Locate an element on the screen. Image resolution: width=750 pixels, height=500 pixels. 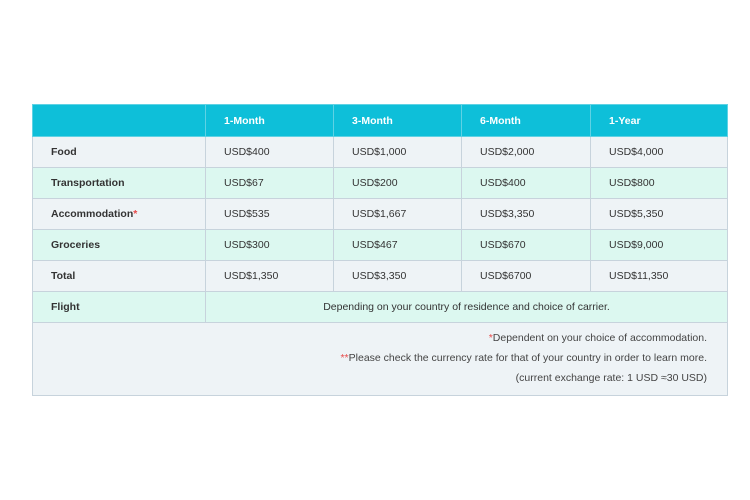
cell-groceries-3-month: USD$467 is located at coordinates (397, 245).